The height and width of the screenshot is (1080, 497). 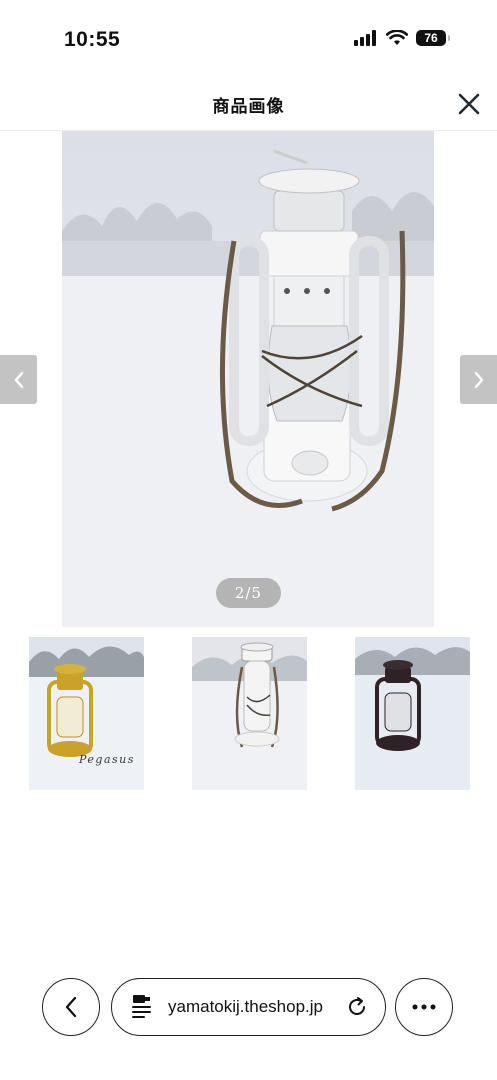 I want to click on thumbnail-1: Pegasus, so click(x=86, y=713).